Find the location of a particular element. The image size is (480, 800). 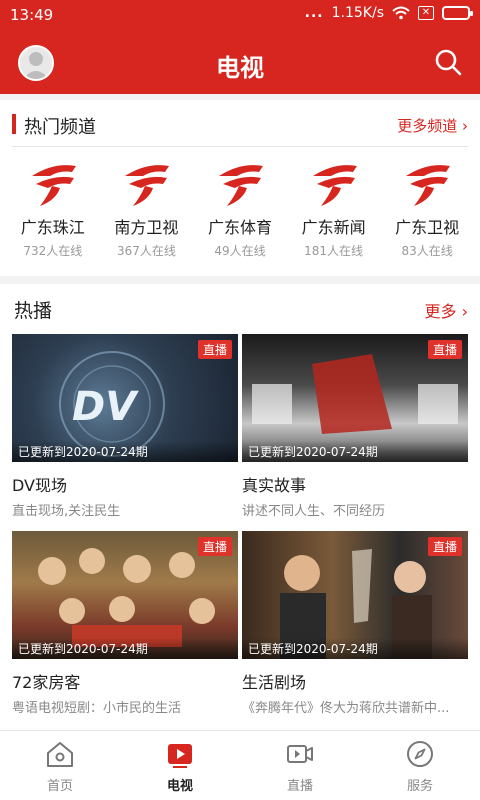

channel-online-count: 367人在线 is located at coordinates (146, 251).